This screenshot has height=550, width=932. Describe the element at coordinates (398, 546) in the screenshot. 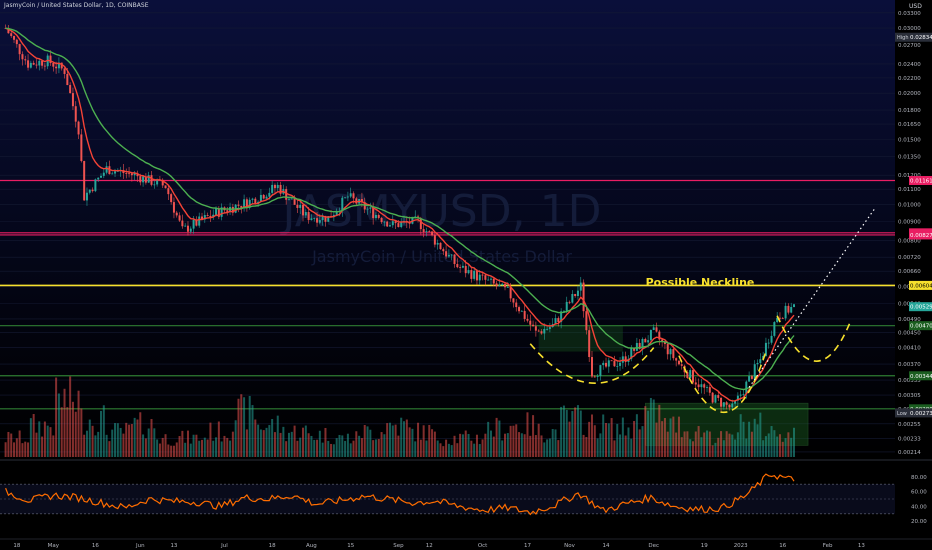

I see `time-tick-label: Sep` at that location.